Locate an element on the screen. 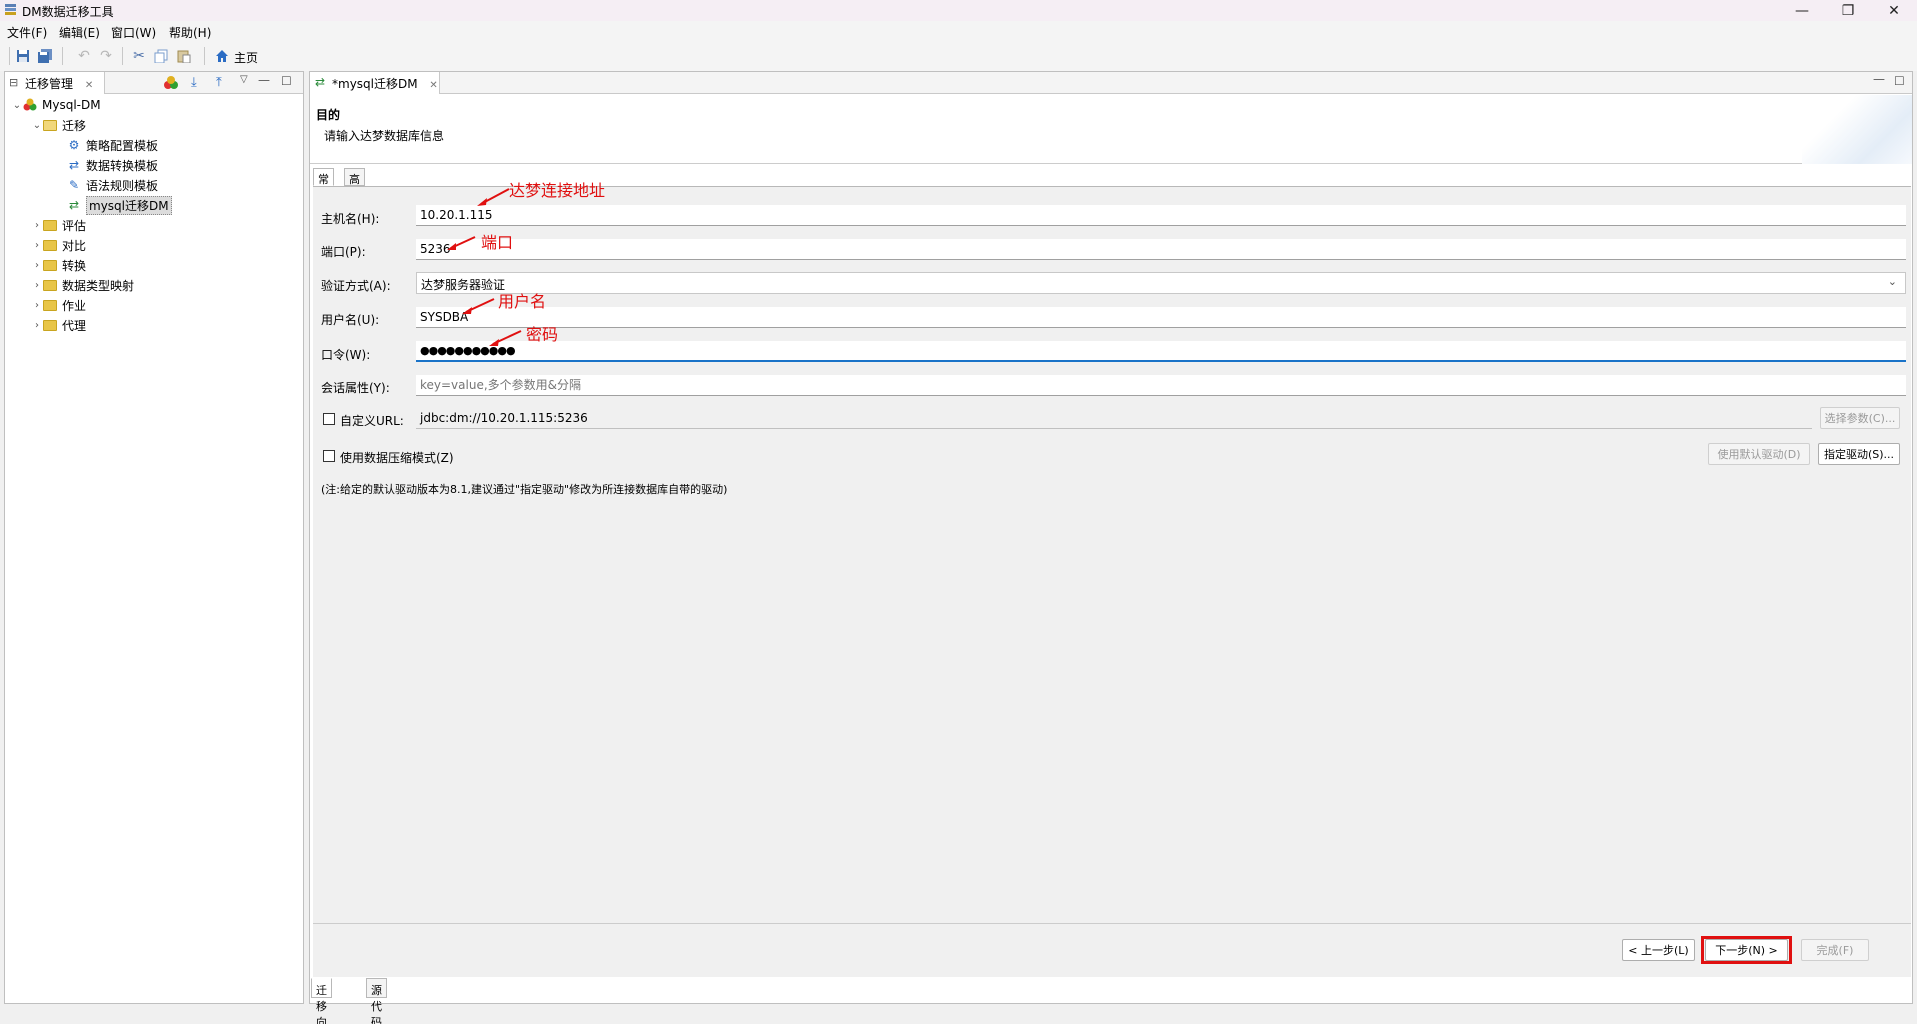 This screenshot has width=1917, height=1024. restore-icon: ❐ is located at coordinates (1848, 10).